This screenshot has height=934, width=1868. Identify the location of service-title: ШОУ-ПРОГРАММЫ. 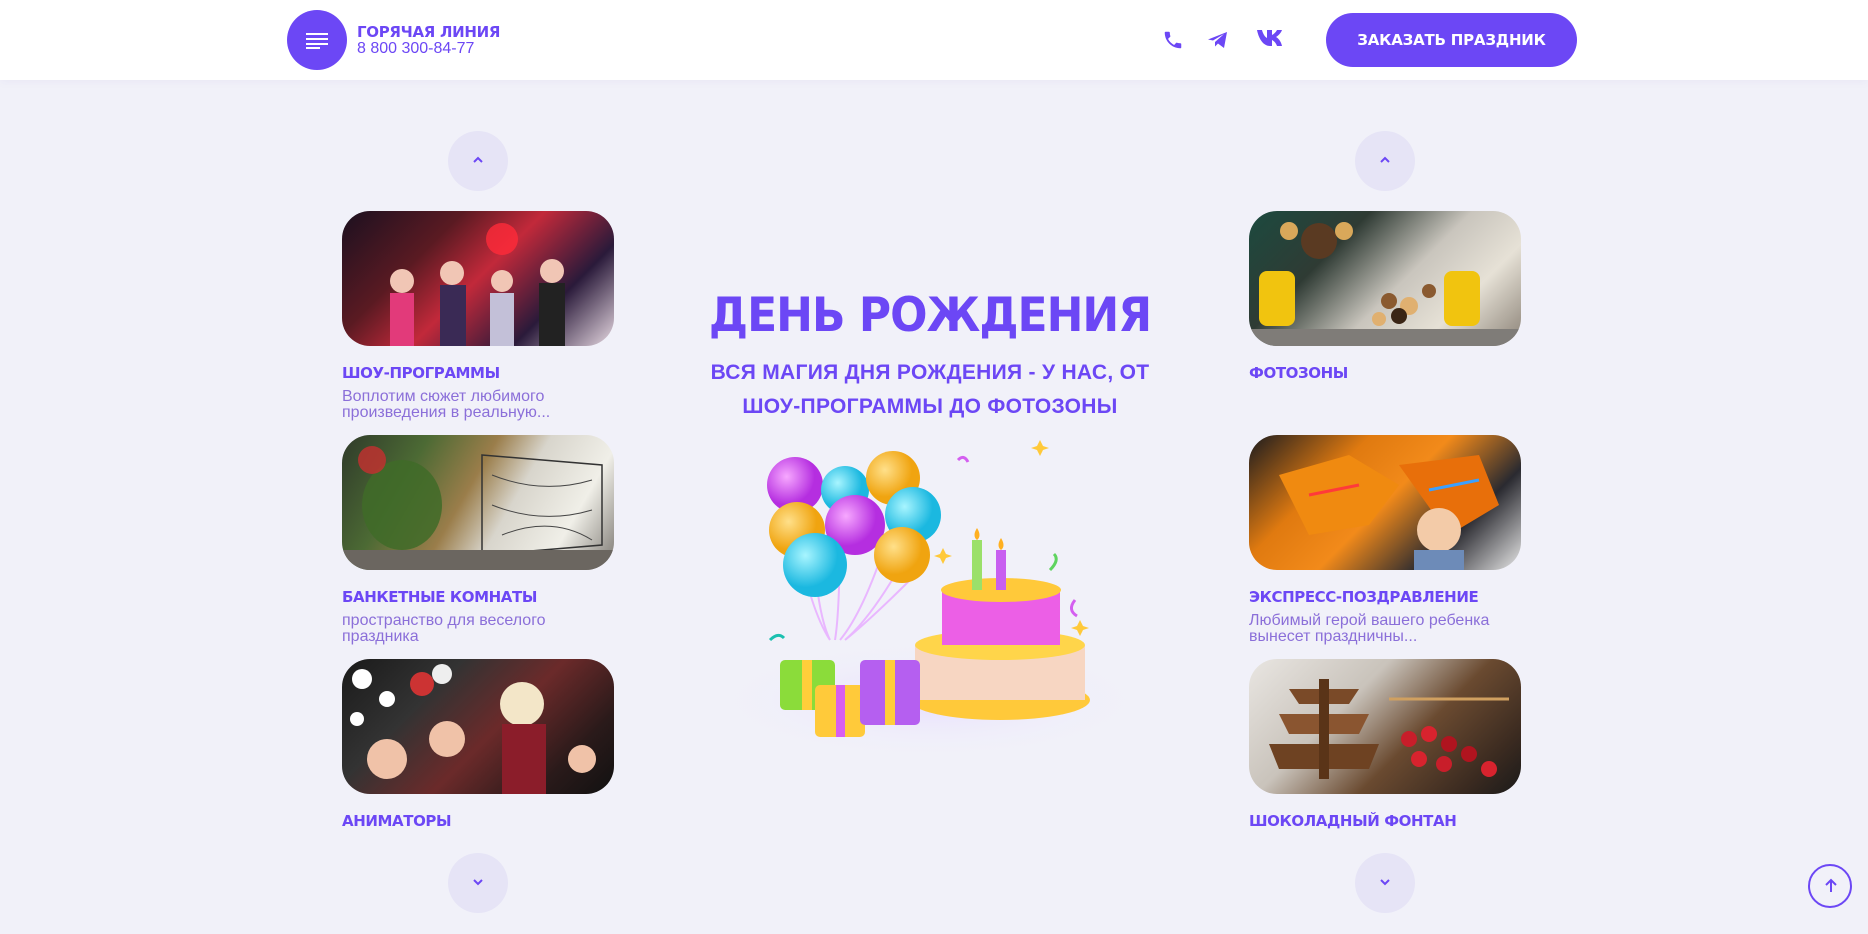
(421, 373).